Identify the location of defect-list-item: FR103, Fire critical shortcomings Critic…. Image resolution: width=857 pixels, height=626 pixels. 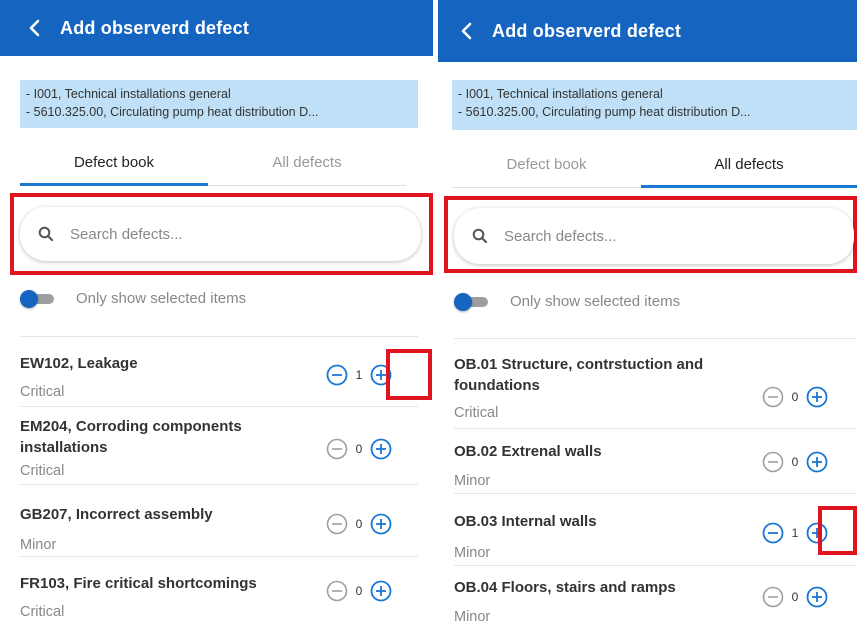
(219, 591).